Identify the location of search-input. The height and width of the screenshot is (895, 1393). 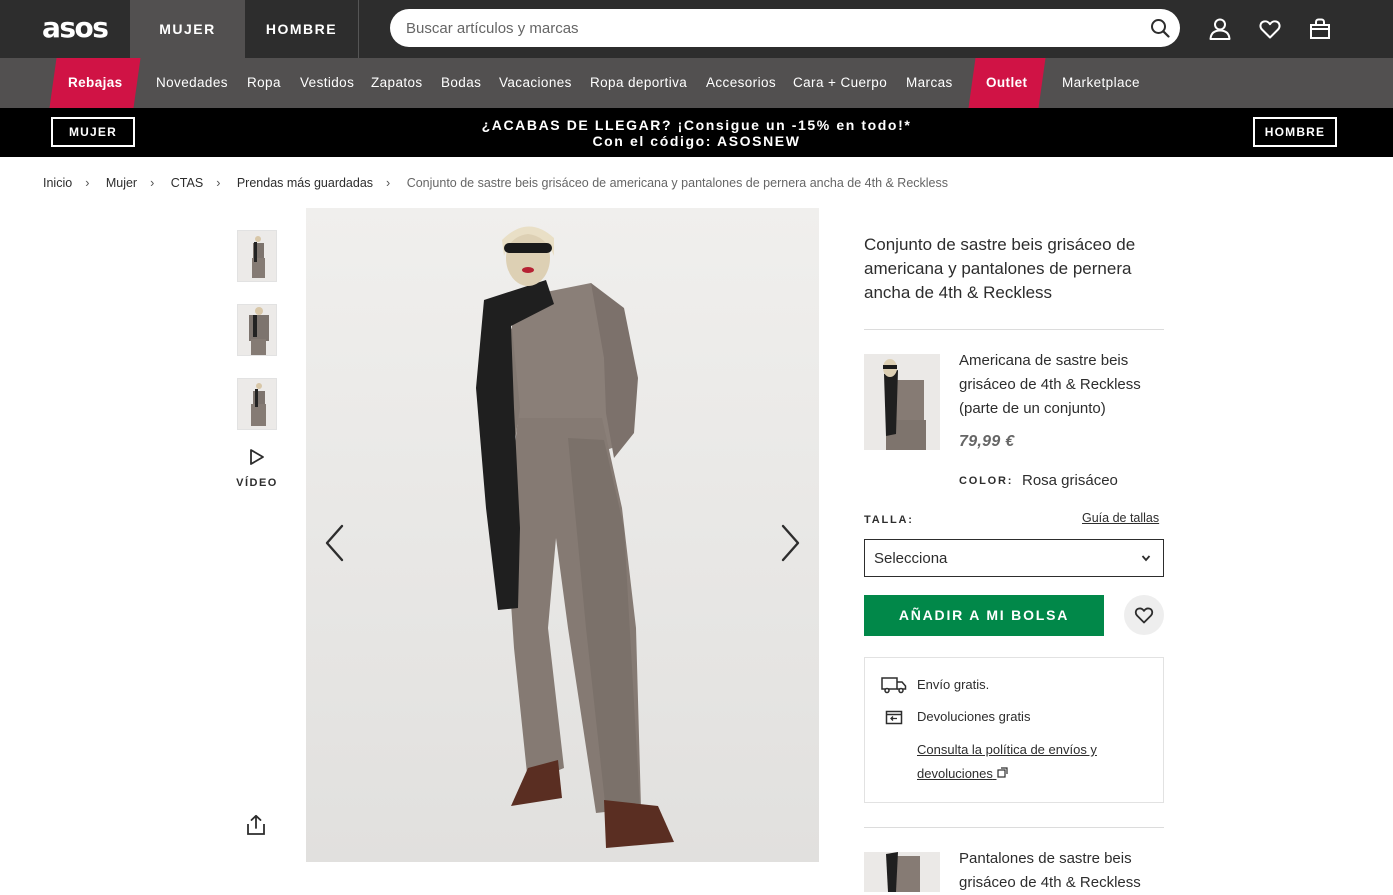
(776, 28).